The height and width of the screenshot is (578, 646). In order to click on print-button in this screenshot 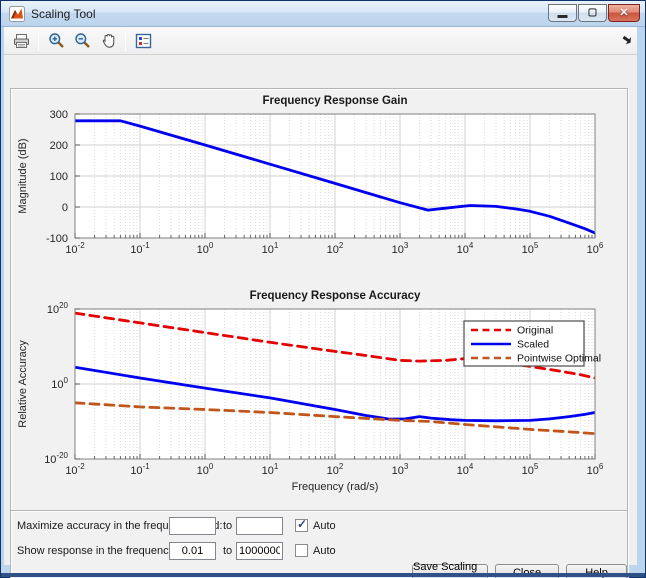, I will do `click(21, 41)`.